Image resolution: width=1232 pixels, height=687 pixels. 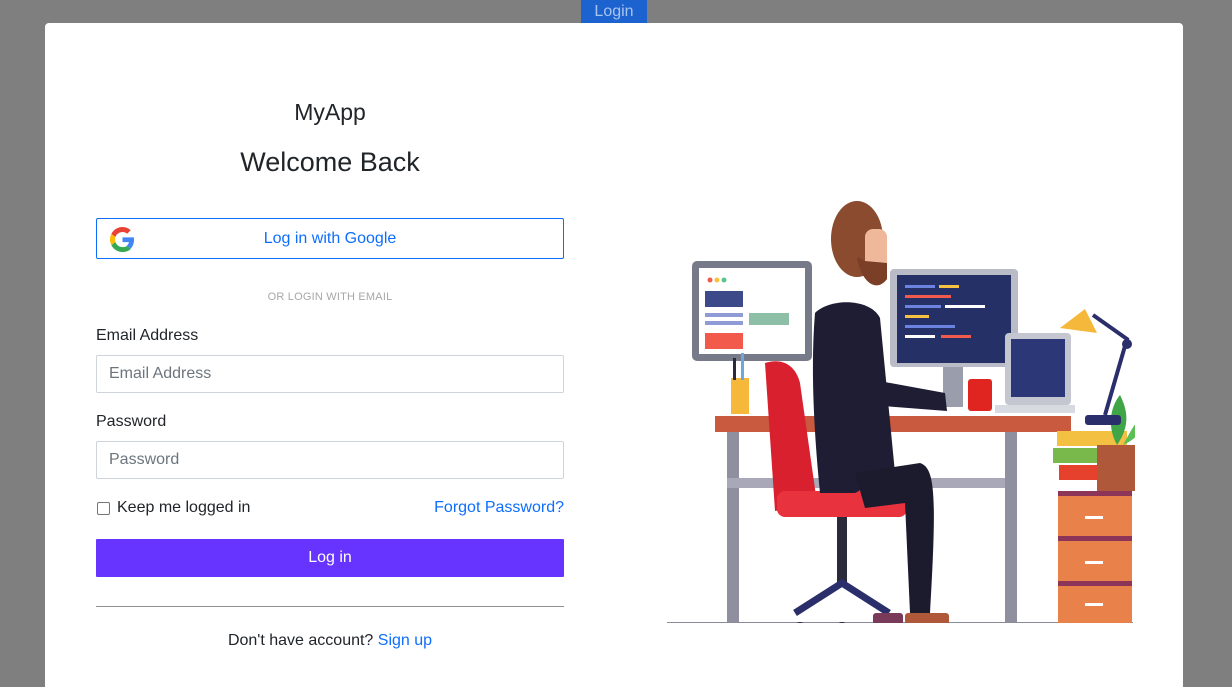 What do you see at coordinates (122, 239) in the screenshot?
I see `google-icon` at bounding box center [122, 239].